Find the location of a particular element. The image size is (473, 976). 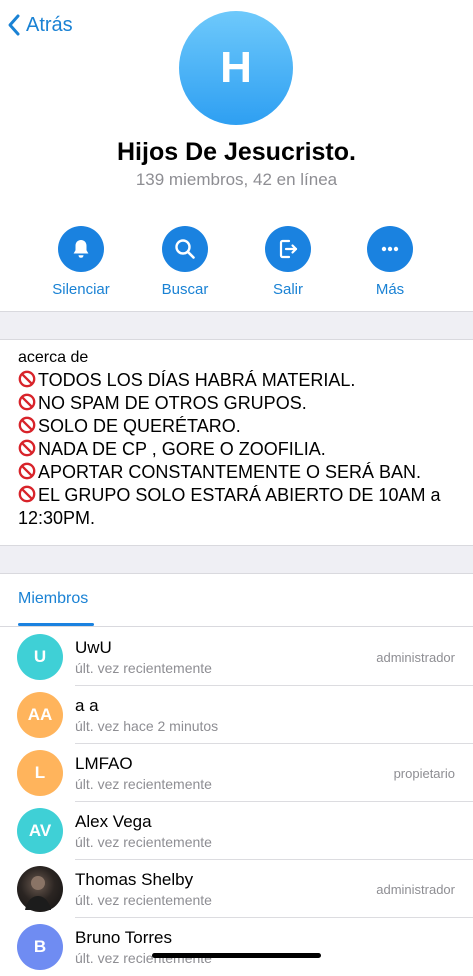

about-line-text: NADA DE CP , GORE O ZOOFILIA. is located at coordinates (182, 449).